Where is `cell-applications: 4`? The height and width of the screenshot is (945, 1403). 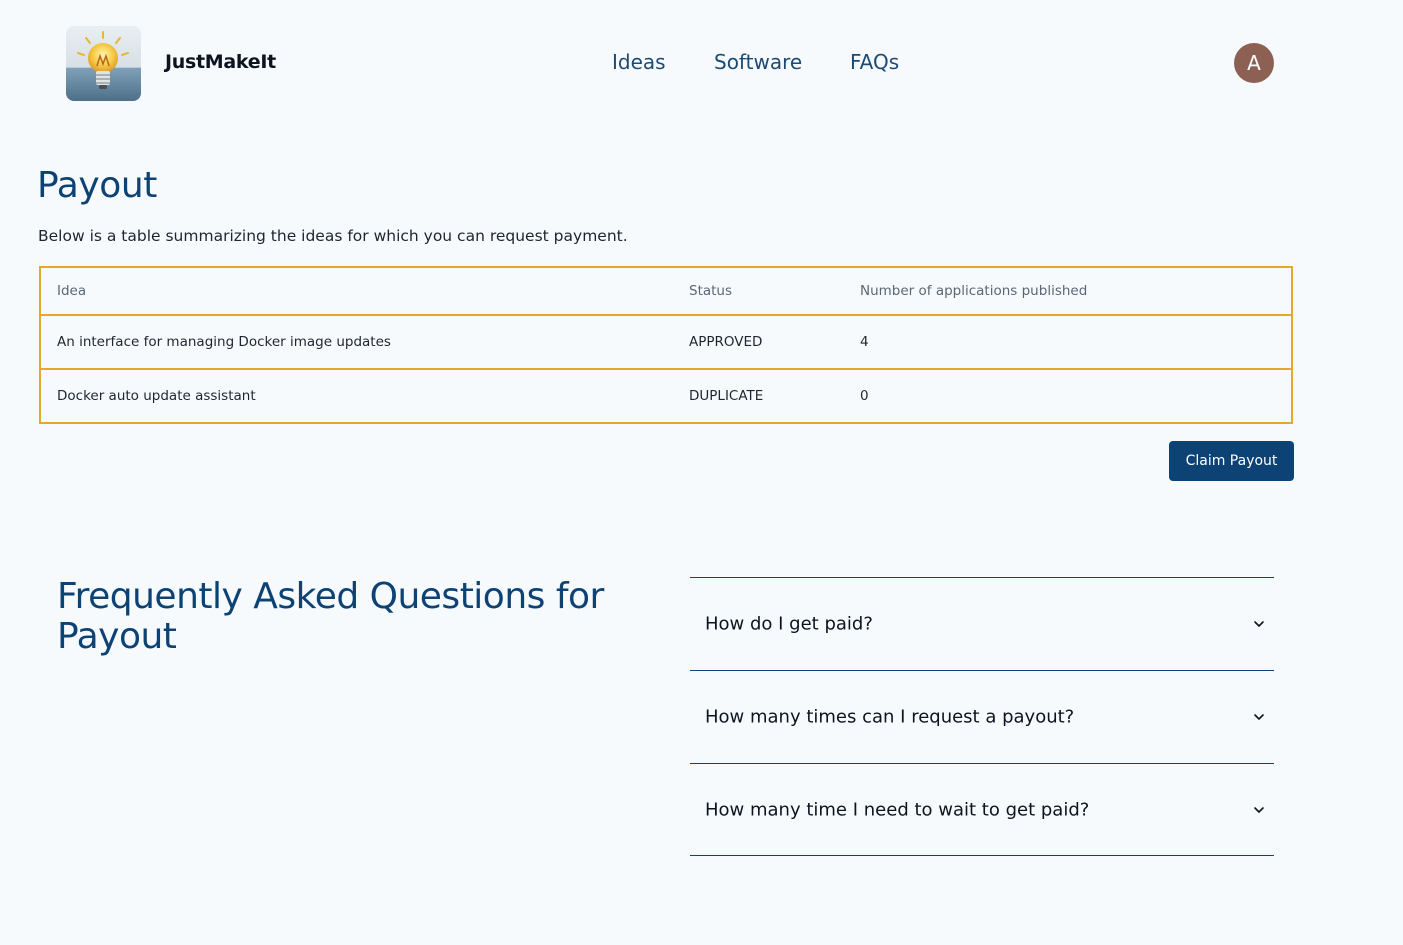
cell-applications: 4 is located at coordinates (864, 342).